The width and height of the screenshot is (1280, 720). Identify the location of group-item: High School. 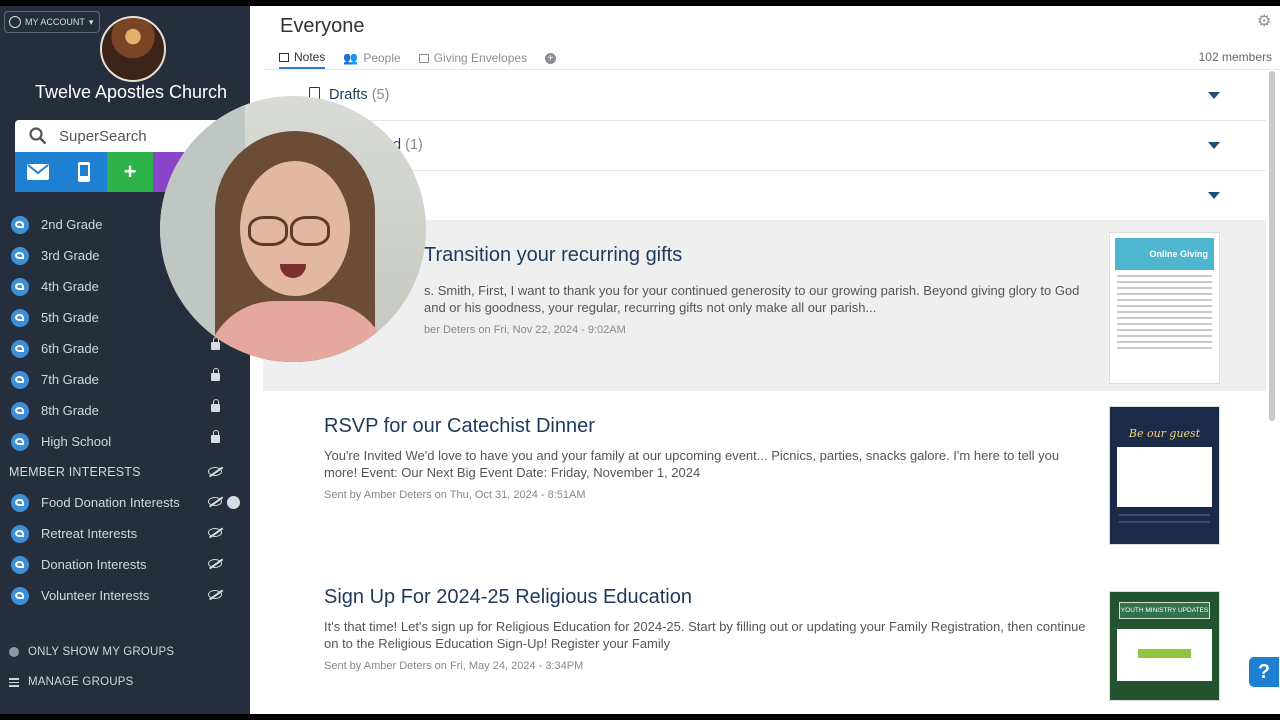
(125, 441).